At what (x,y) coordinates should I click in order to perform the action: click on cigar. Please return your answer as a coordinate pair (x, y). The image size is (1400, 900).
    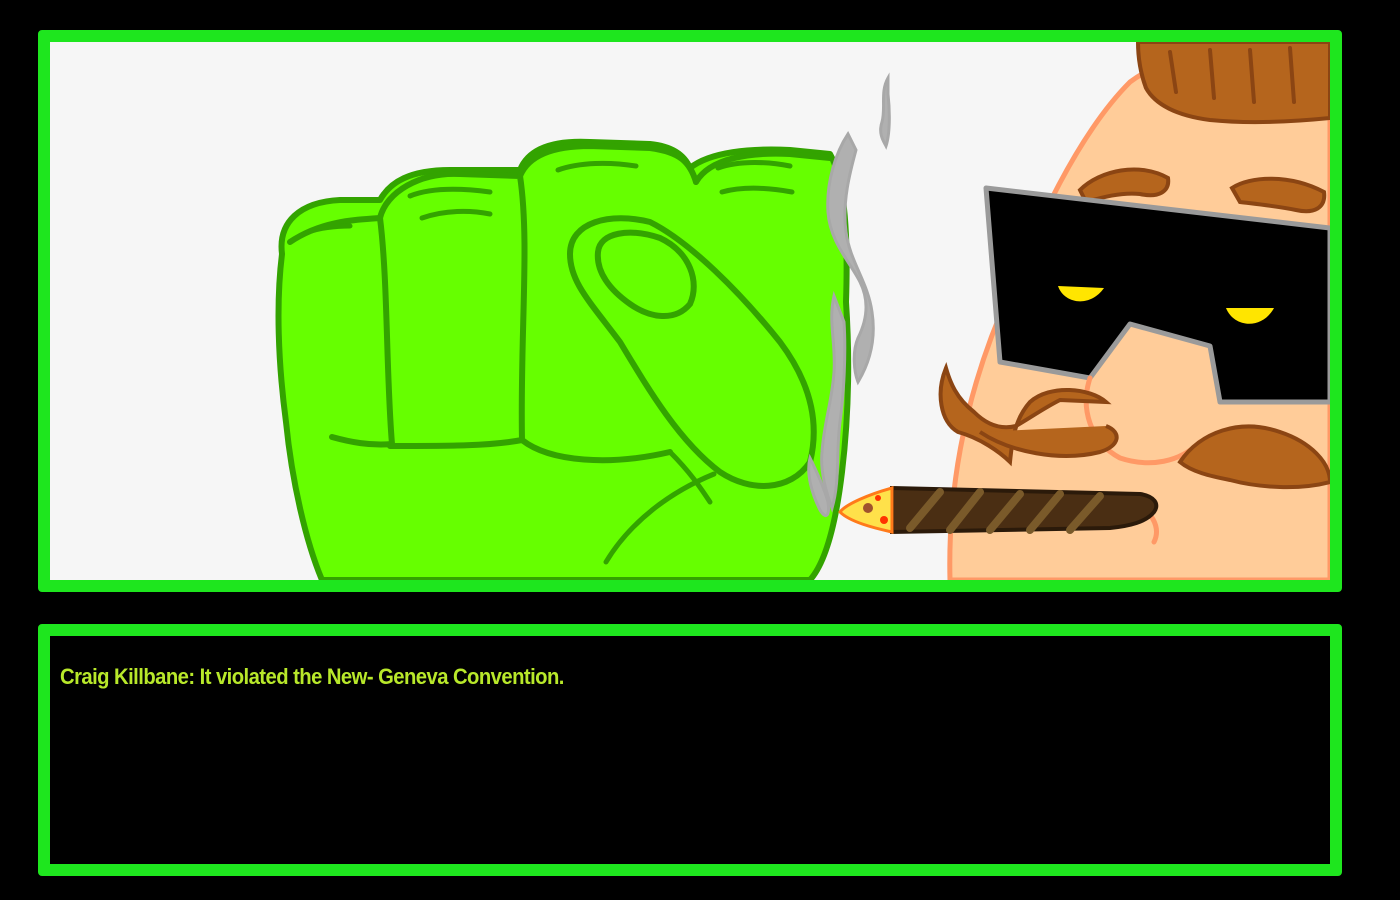
    Looking at the image, I should click on (998, 510).